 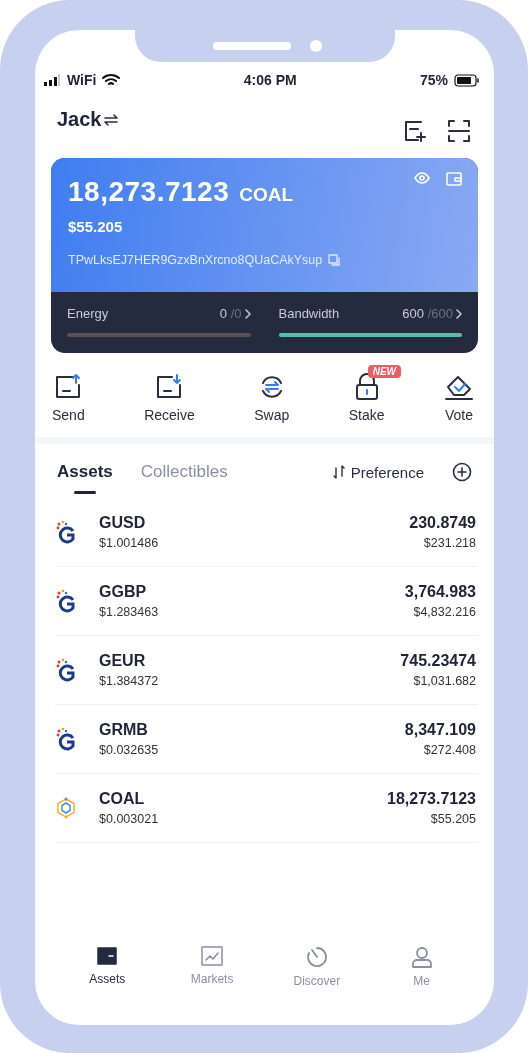 What do you see at coordinates (122, 799) in the screenshot?
I see `asset-symbol: COAL` at bounding box center [122, 799].